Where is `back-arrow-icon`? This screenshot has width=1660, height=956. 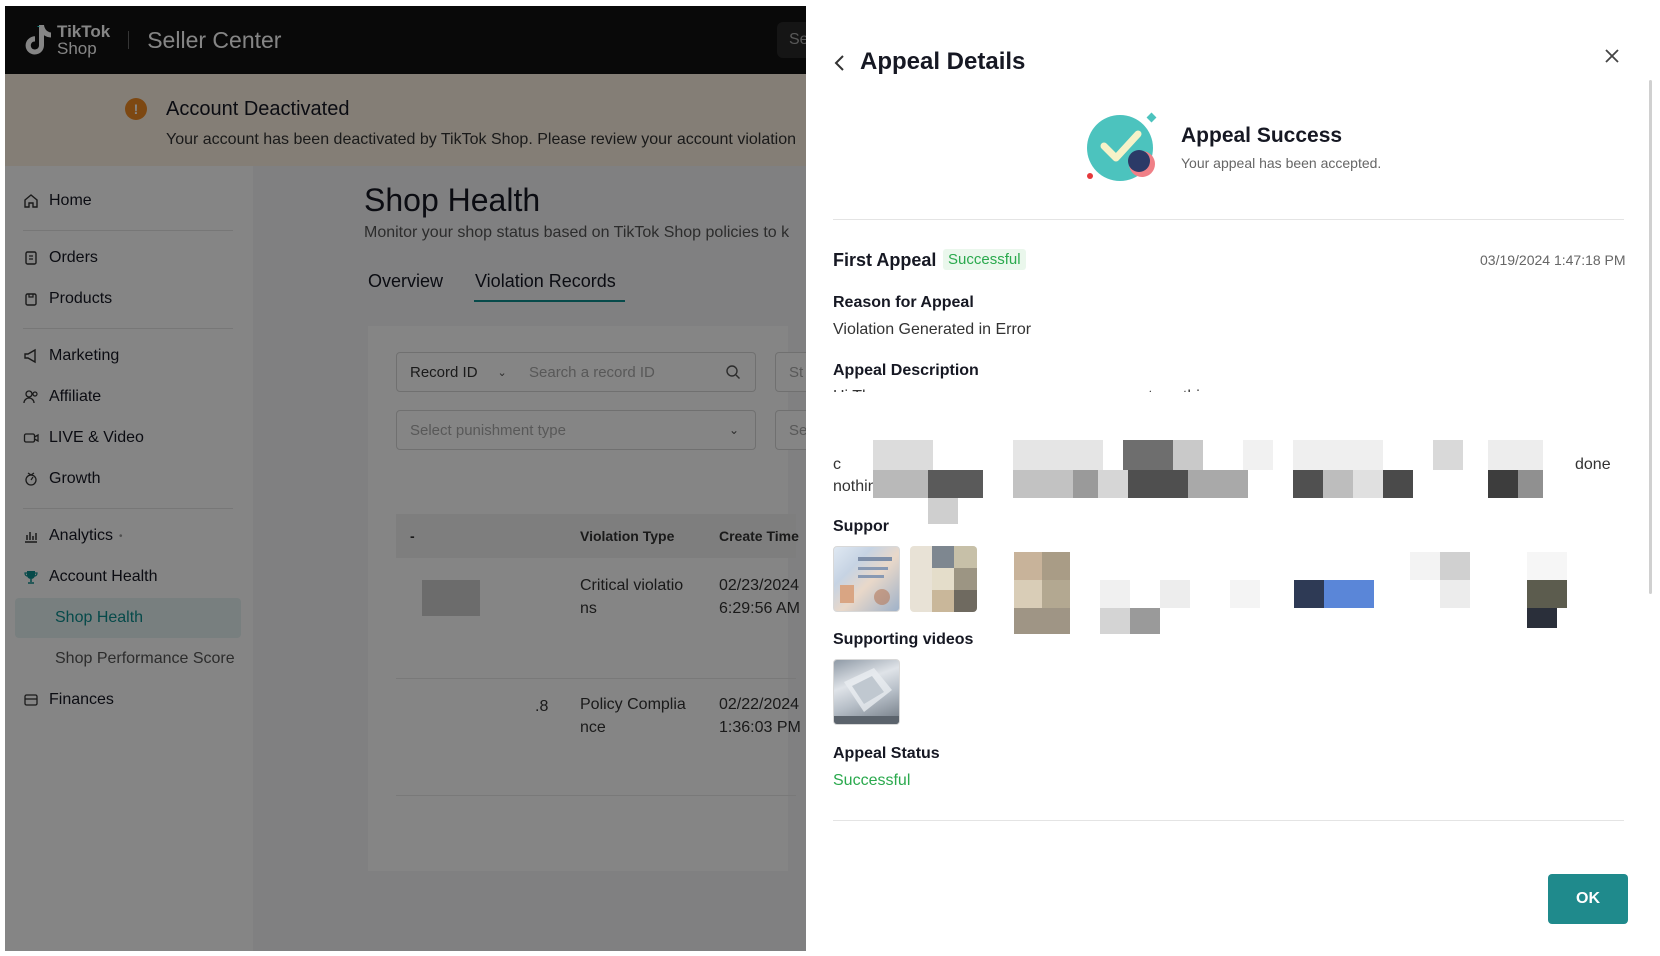
back-arrow-icon is located at coordinates (840, 63).